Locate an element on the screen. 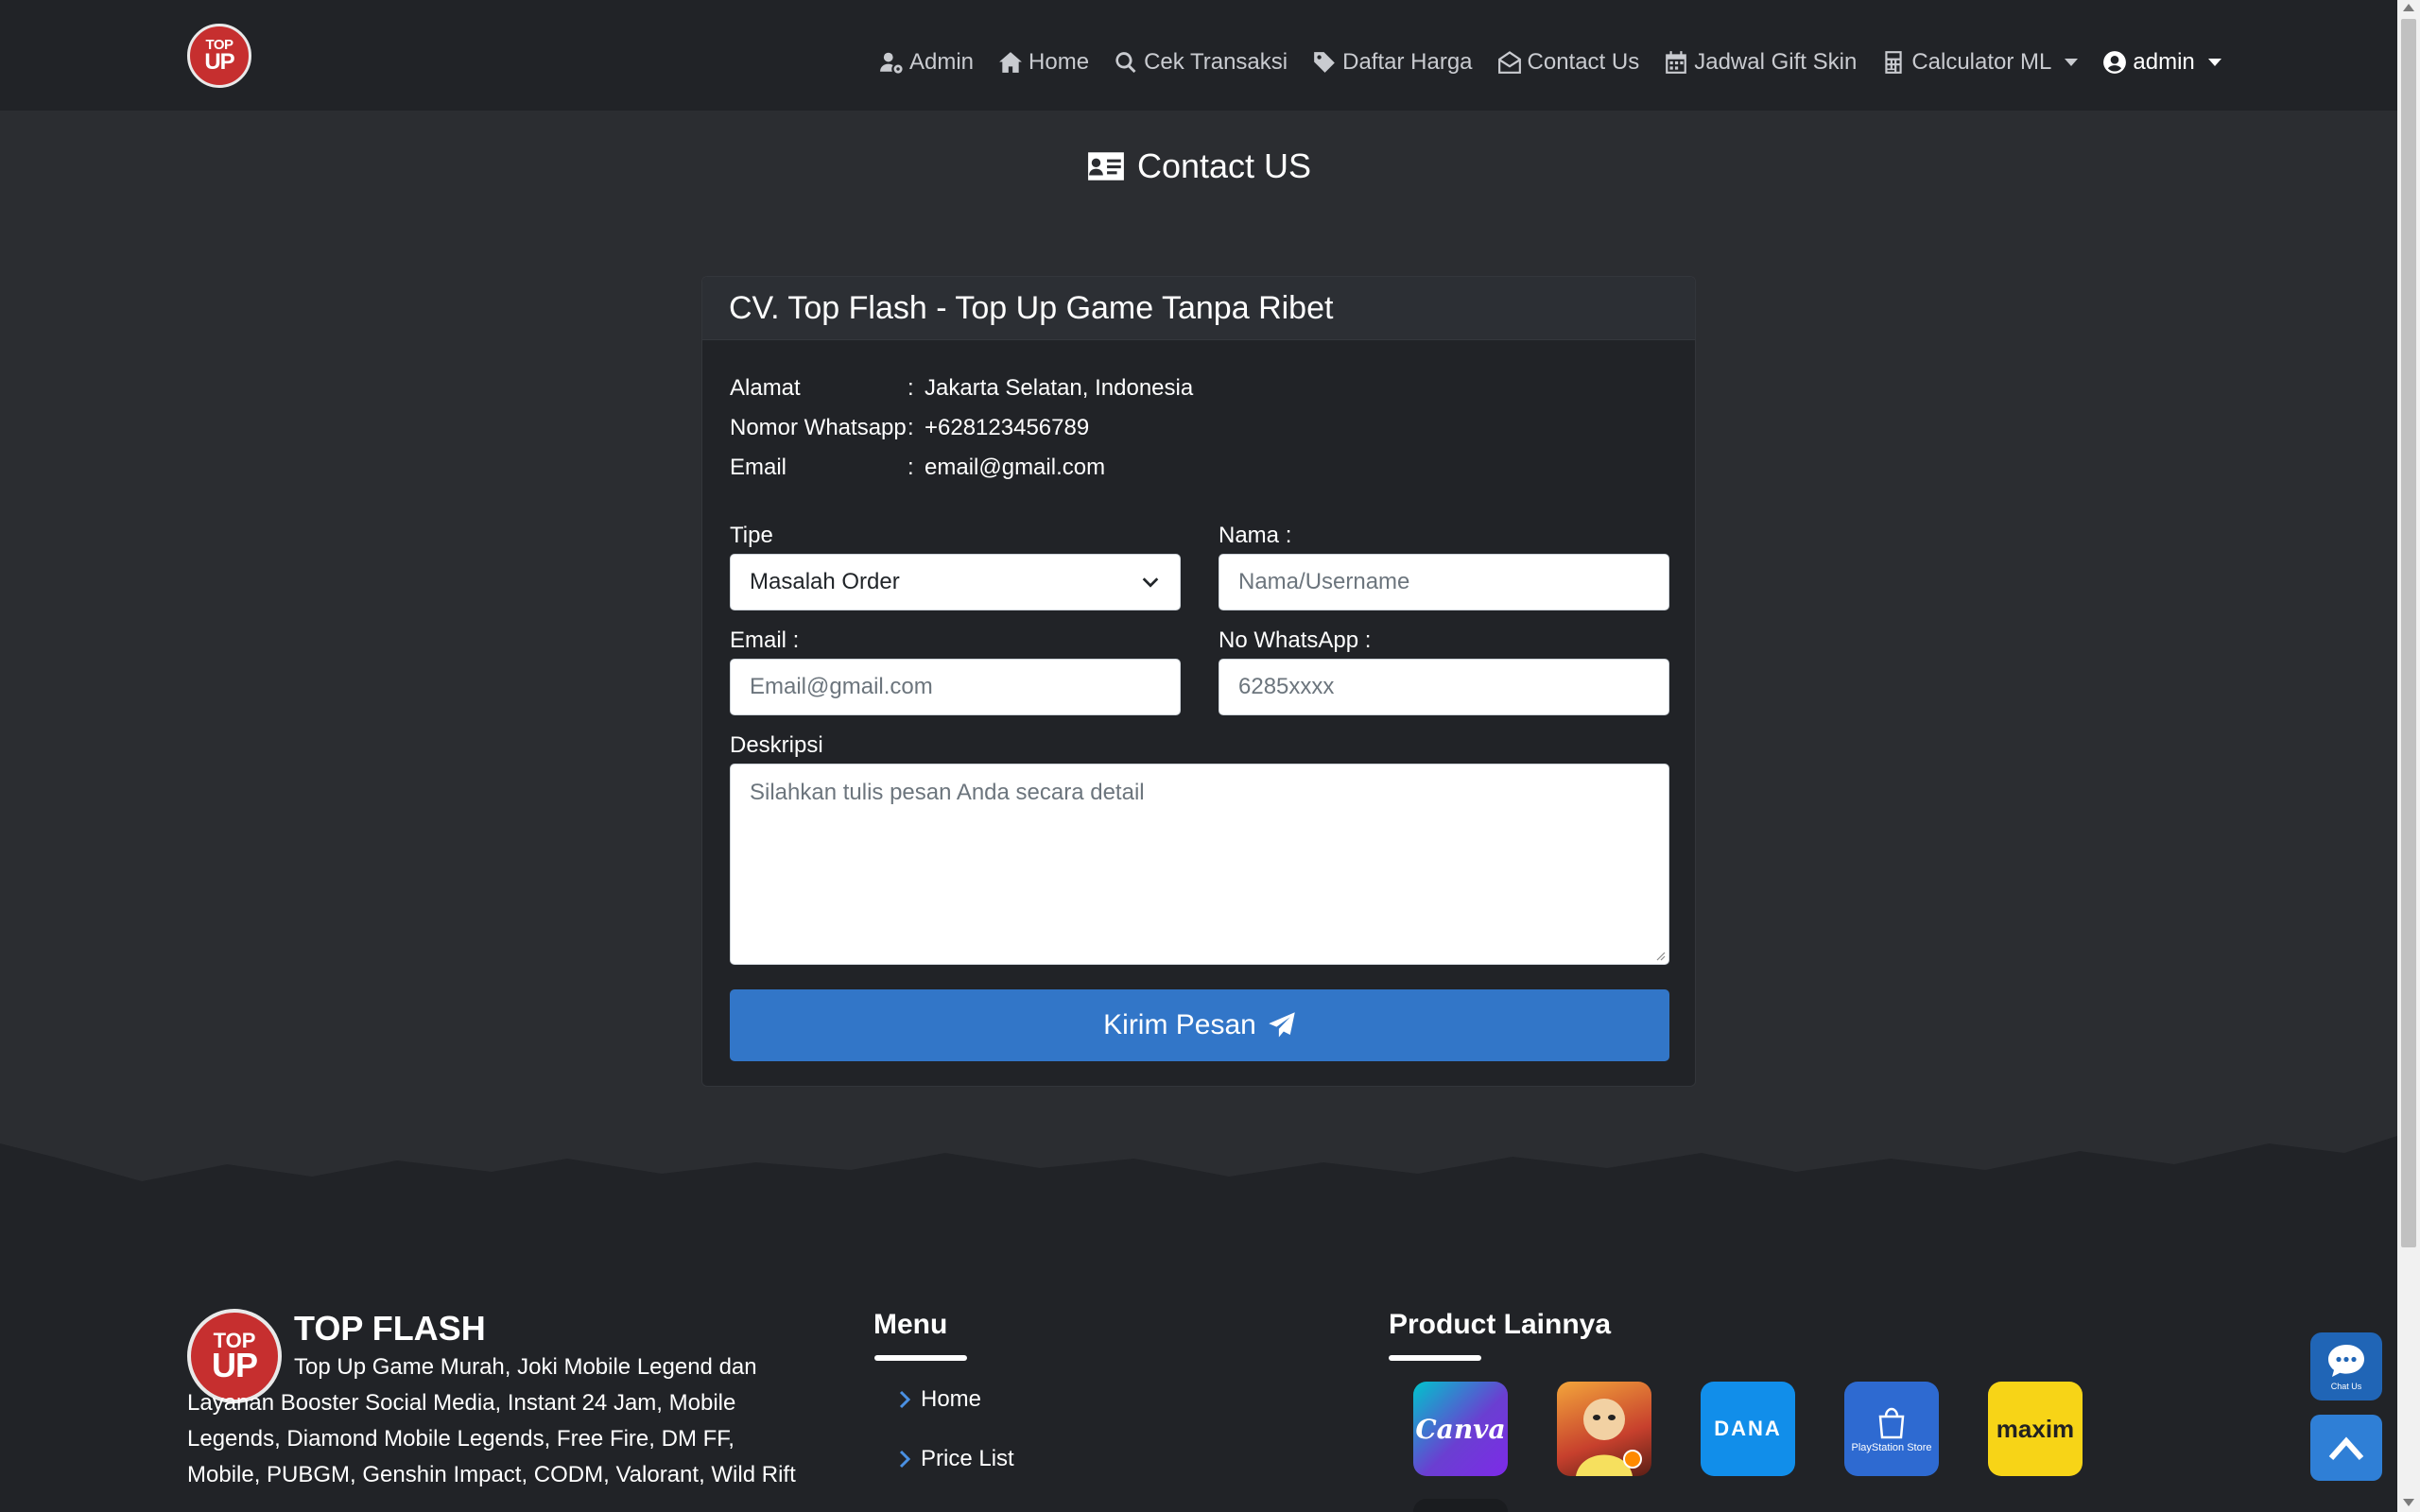 Image resolution: width=2420 pixels, height=1512 pixels. info-key: Alamat is located at coordinates (765, 388).